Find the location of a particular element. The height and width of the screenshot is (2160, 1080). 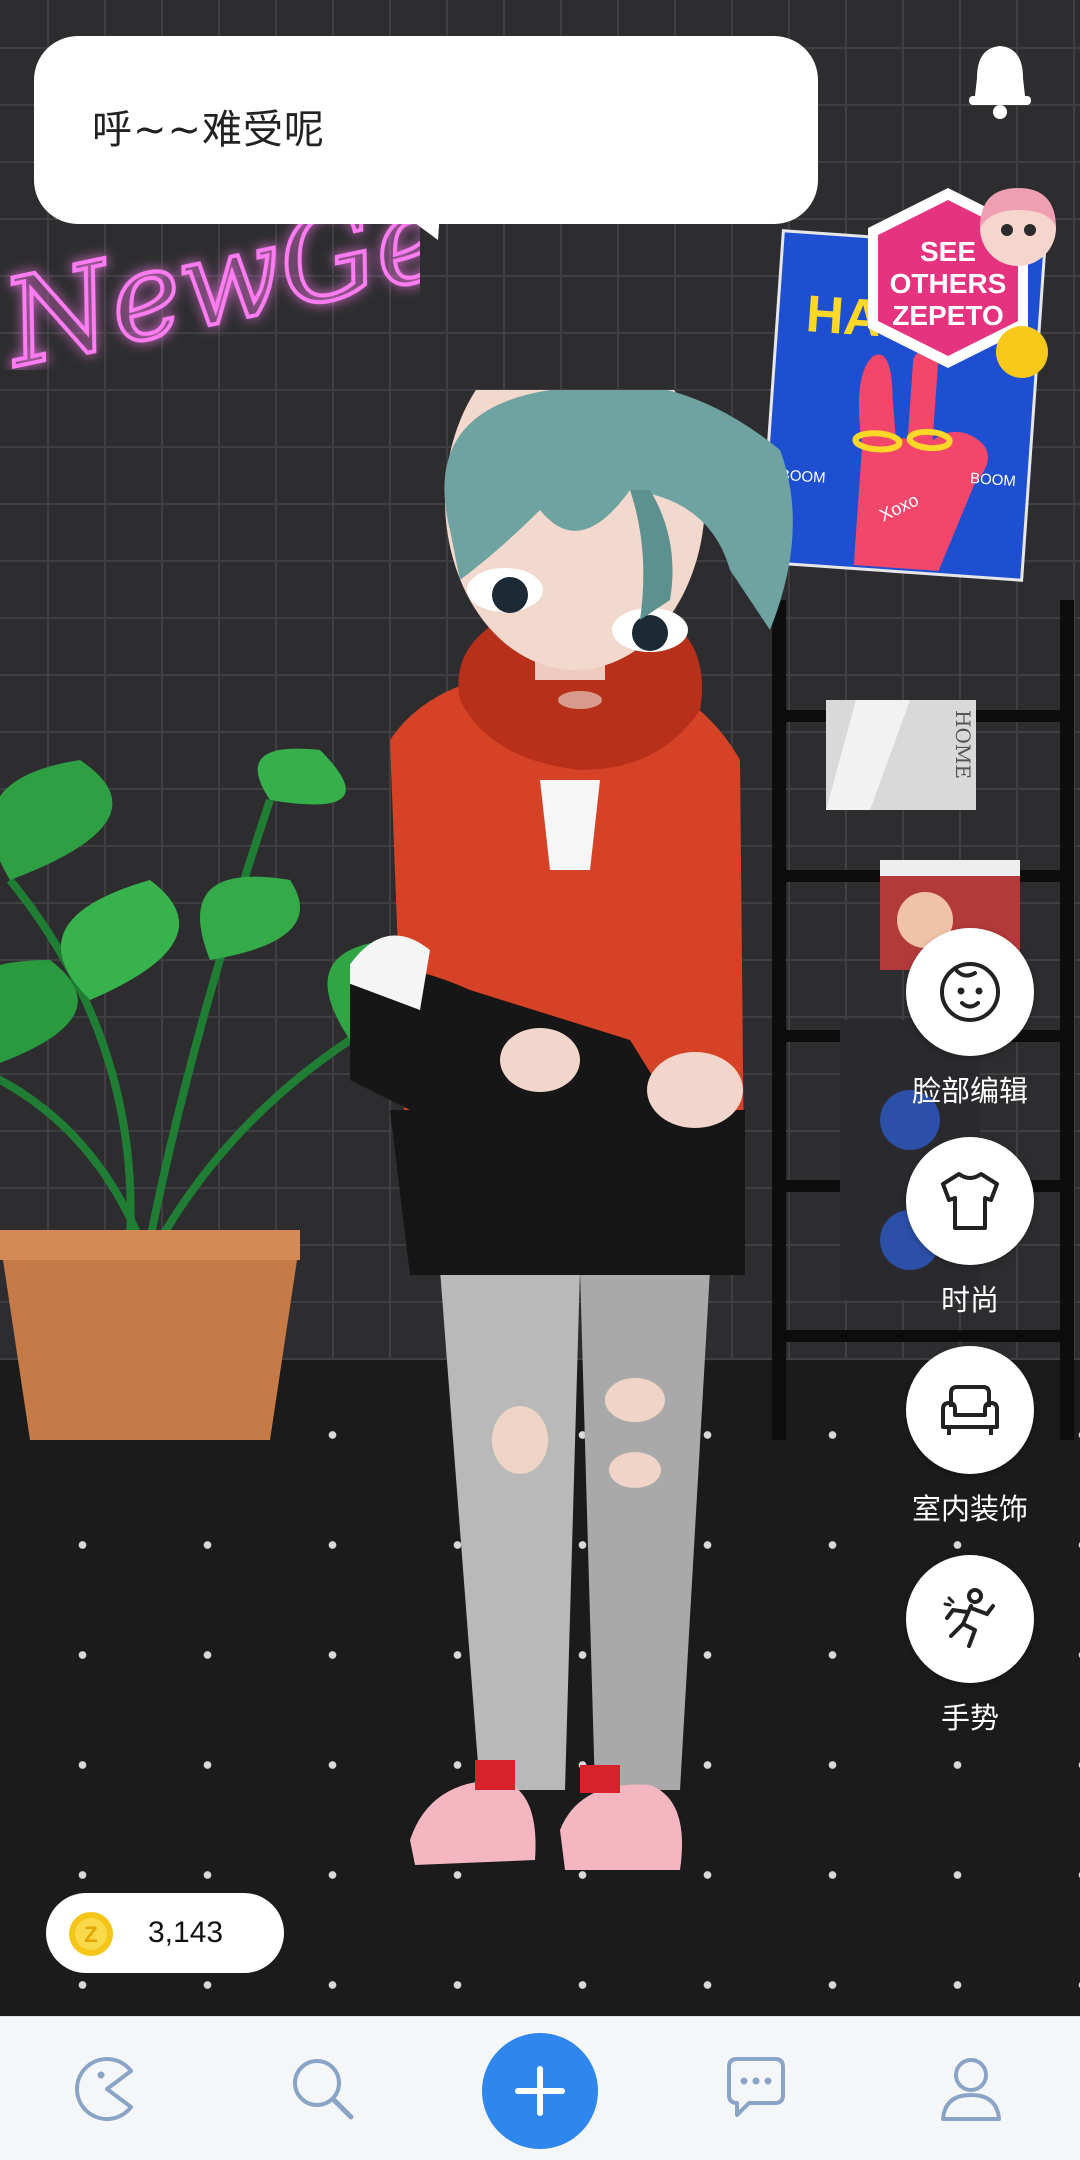

gesture-button: 手势 is located at coordinates (970, 1646).